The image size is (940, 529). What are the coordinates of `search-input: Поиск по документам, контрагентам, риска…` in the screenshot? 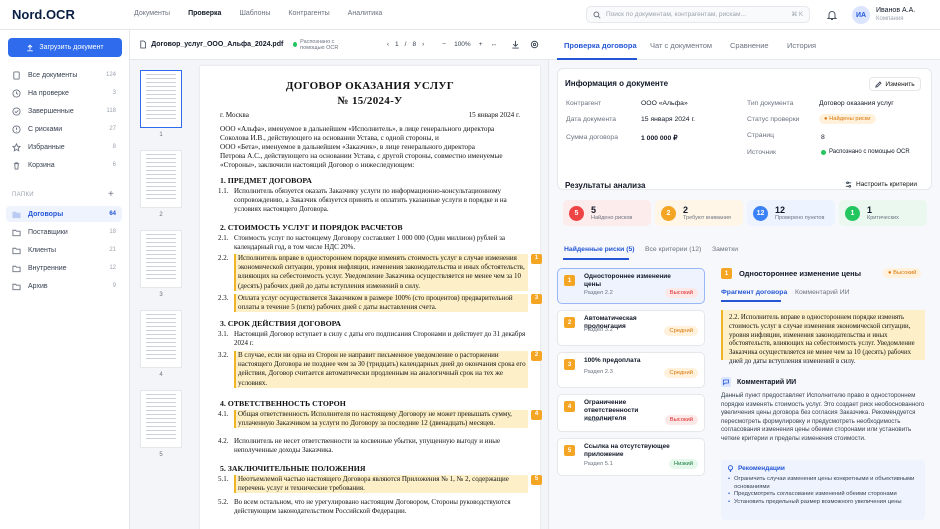 It's located at (698, 14).